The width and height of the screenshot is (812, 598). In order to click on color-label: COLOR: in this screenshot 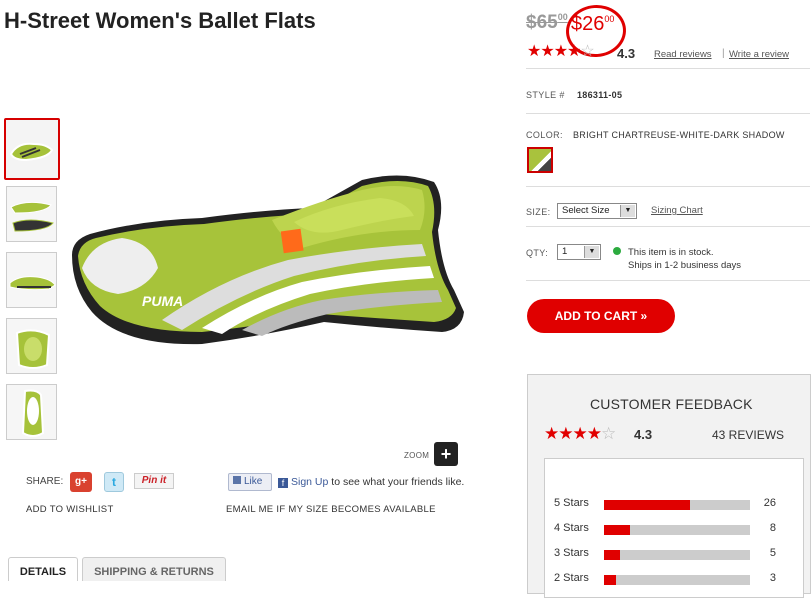, I will do `click(544, 135)`.